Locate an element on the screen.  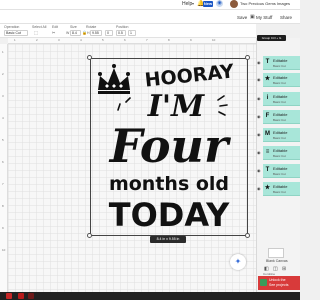
position-label: Position is located at coordinates (122, 27).